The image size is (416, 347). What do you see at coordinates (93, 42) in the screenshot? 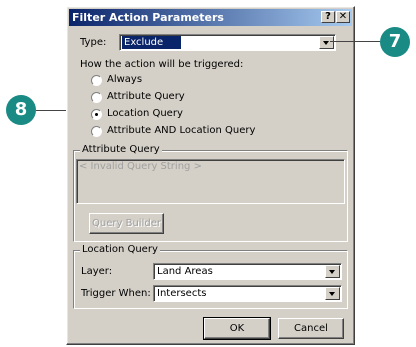
I see `type-label: Type:` at bounding box center [93, 42].